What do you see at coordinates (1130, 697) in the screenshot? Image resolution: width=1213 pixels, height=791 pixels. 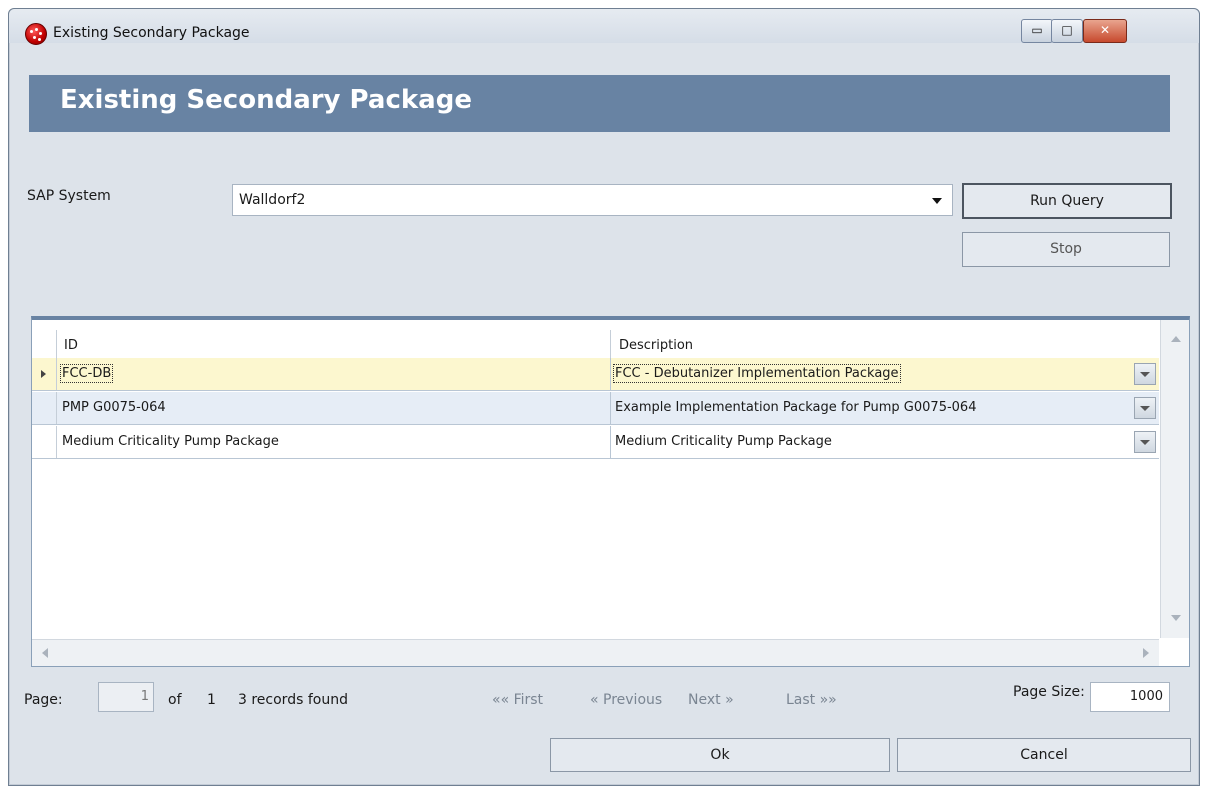 I see `page-size-input: 1000` at bounding box center [1130, 697].